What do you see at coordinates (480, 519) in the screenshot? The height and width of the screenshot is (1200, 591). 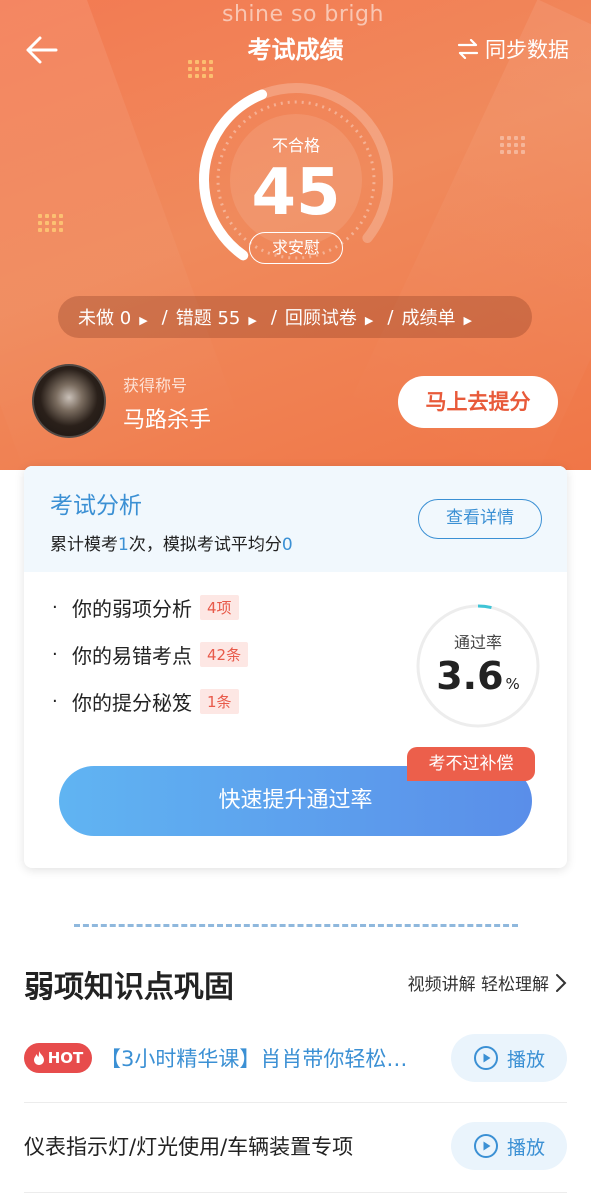 I see `view-details-button: 查看详情` at bounding box center [480, 519].